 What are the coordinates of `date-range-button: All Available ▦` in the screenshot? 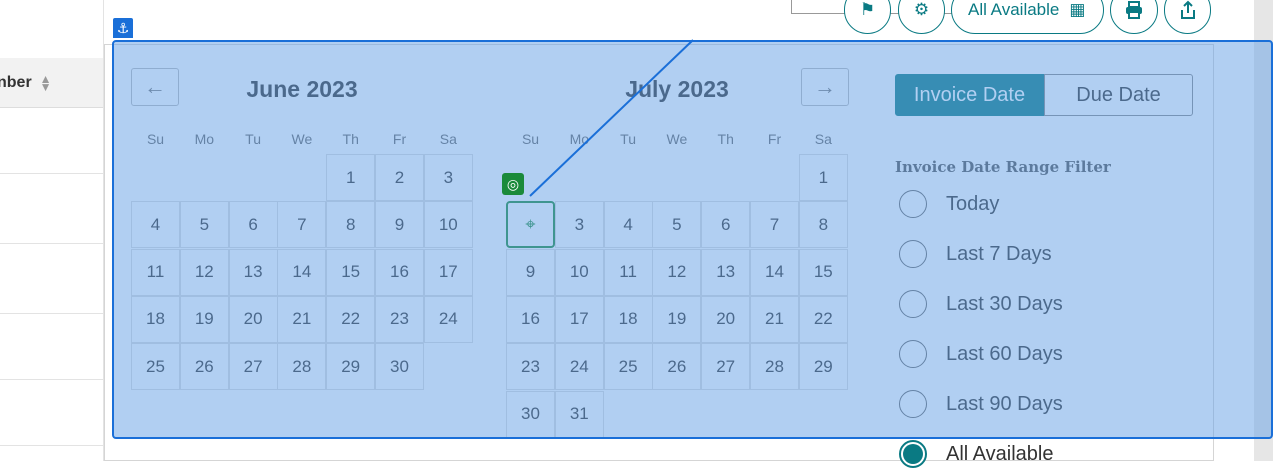 It's located at (1027, 17).